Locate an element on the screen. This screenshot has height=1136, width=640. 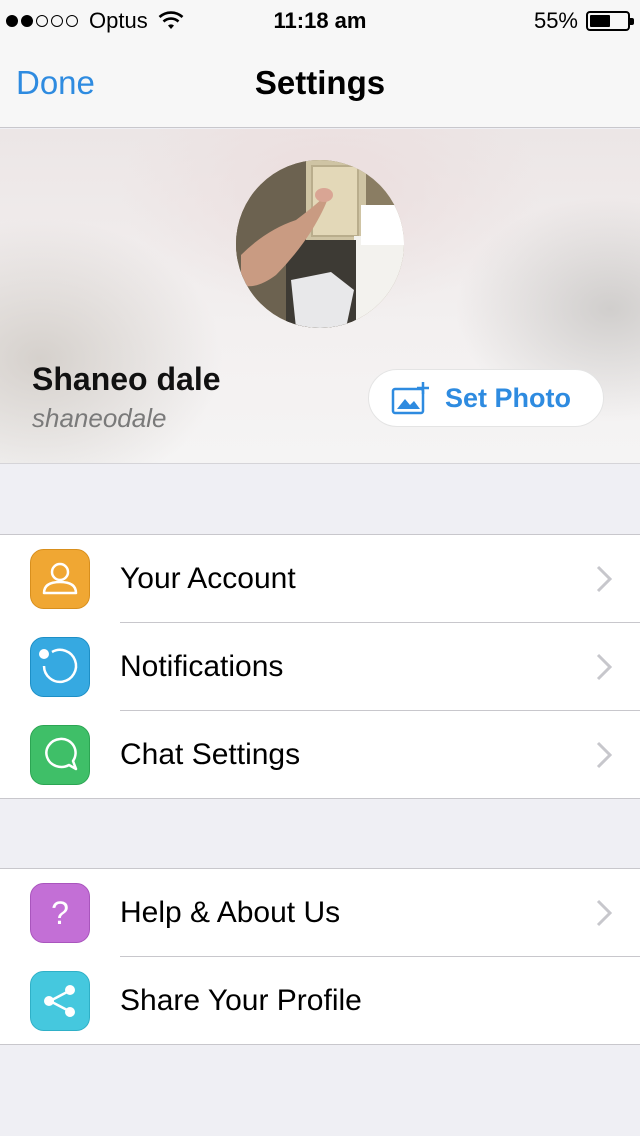
person-icon is located at coordinates (60, 579).